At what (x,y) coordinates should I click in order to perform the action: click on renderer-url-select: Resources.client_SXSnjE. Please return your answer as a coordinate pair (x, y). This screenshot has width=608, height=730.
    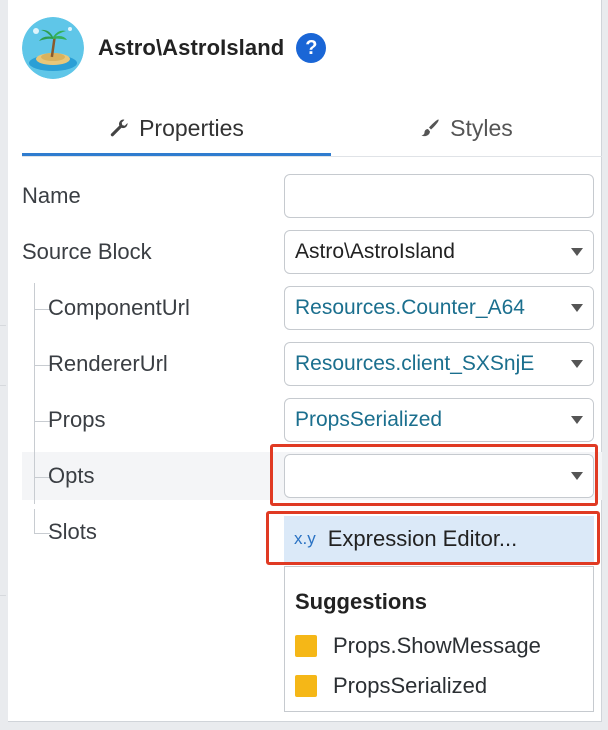
    Looking at the image, I should click on (439, 364).